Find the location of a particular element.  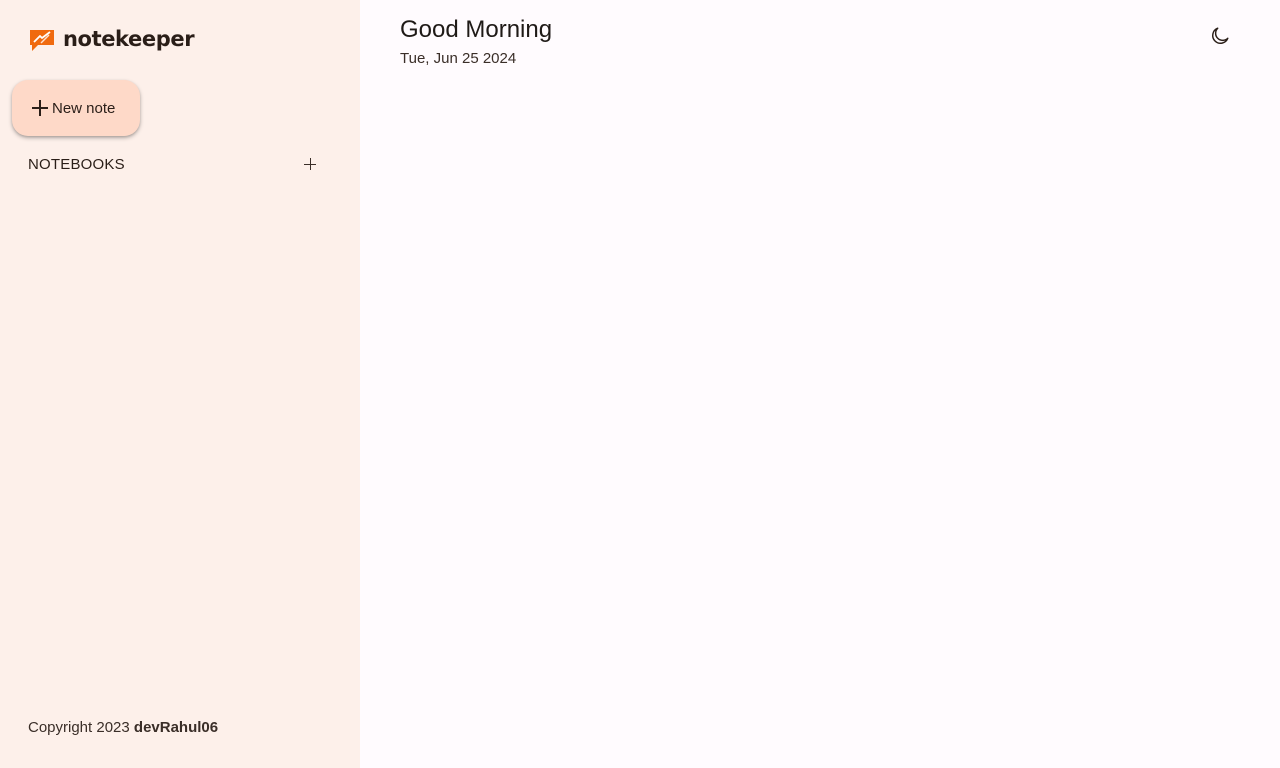

author-link: devRahul06 is located at coordinates (176, 727).